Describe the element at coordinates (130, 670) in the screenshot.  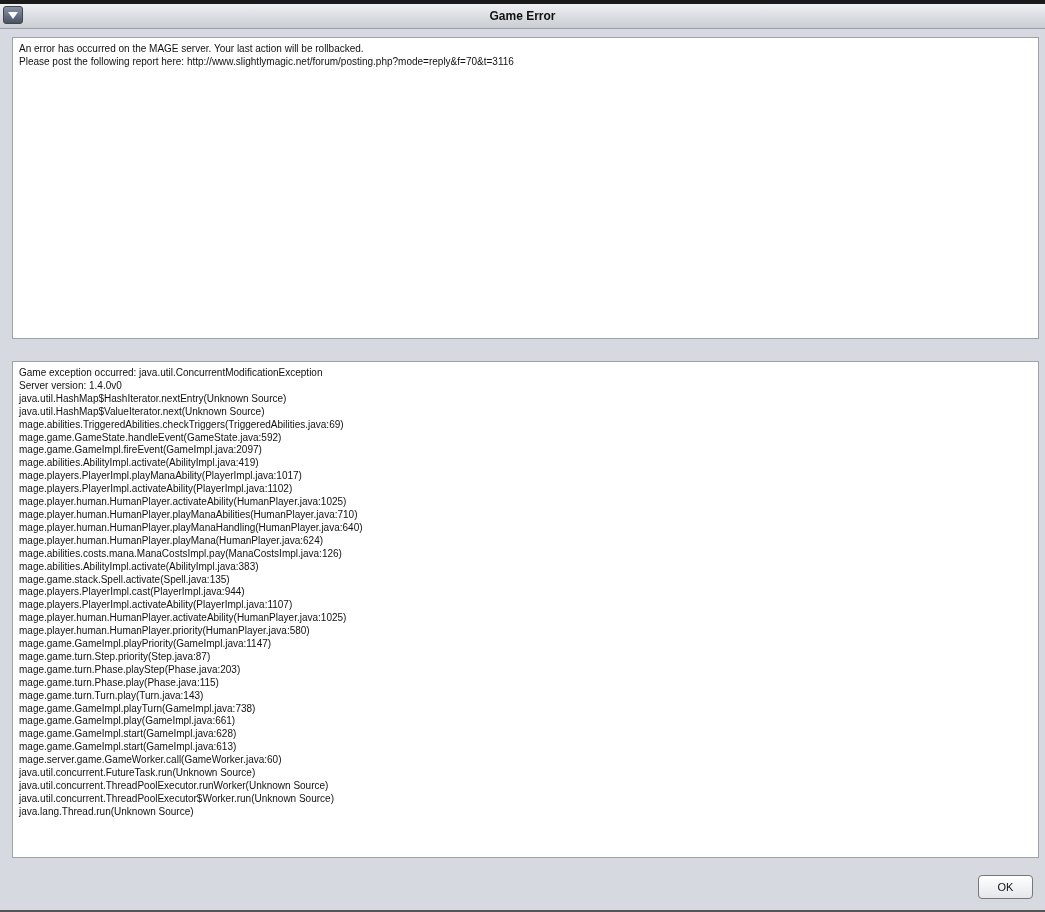
I see `report-line: mage.game.turn.Phase.playStep(Phase.java:203)` at that location.